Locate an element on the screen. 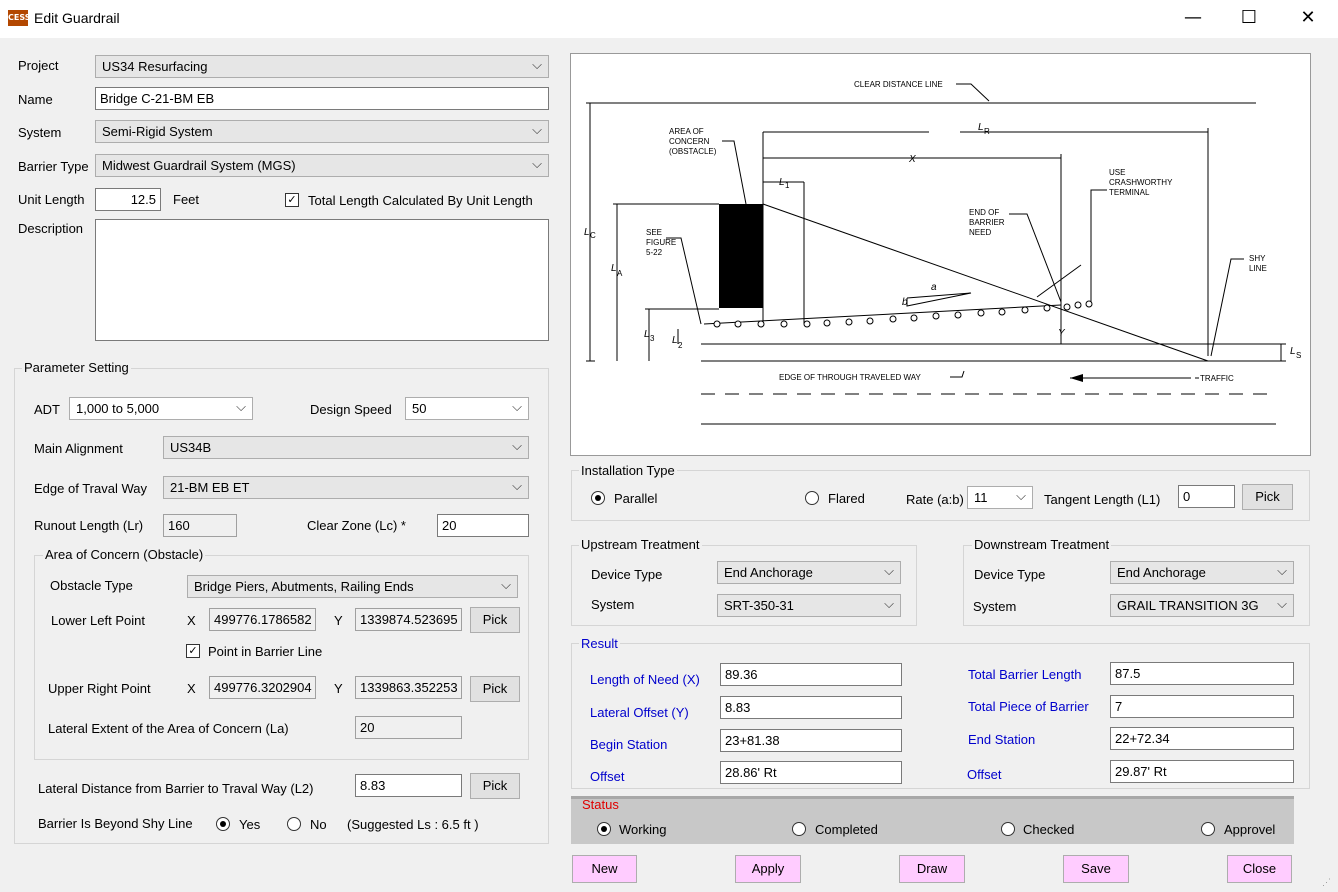  traffic-text: TRAFFIC is located at coordinates (1217, 378).